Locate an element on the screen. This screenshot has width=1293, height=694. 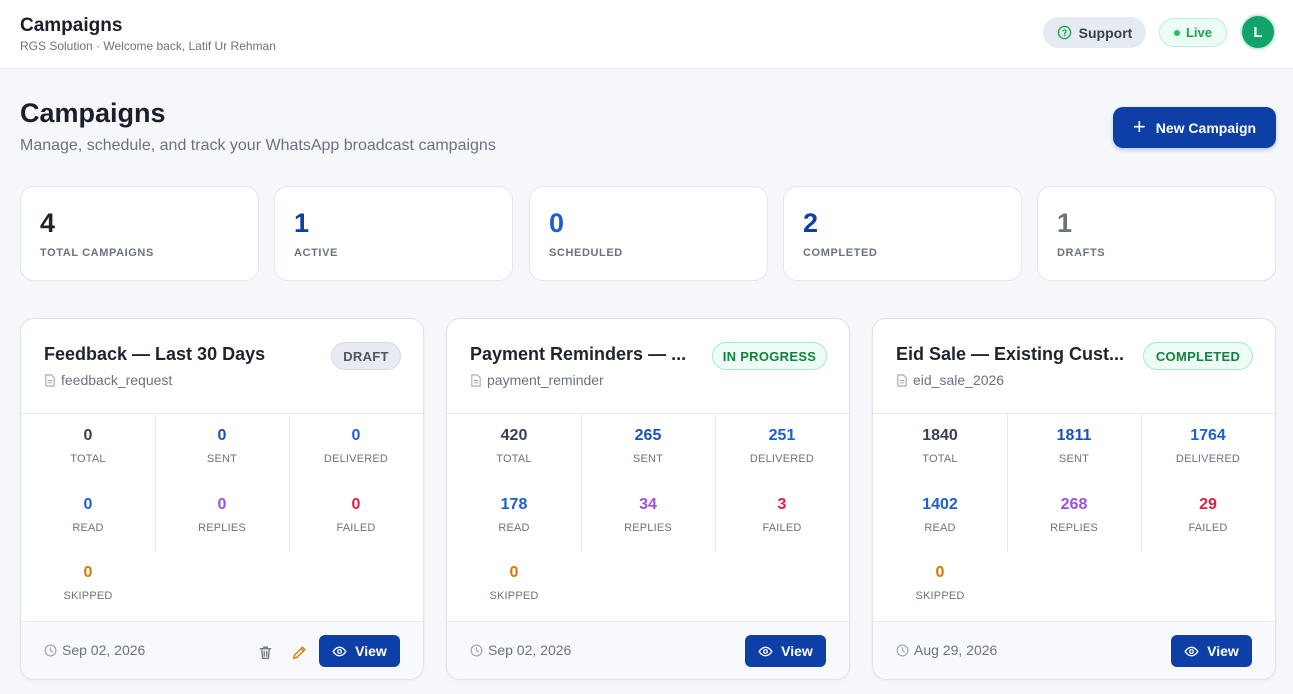
new-campaign-button: + New Campaign is located at coordinates (1194, 127).